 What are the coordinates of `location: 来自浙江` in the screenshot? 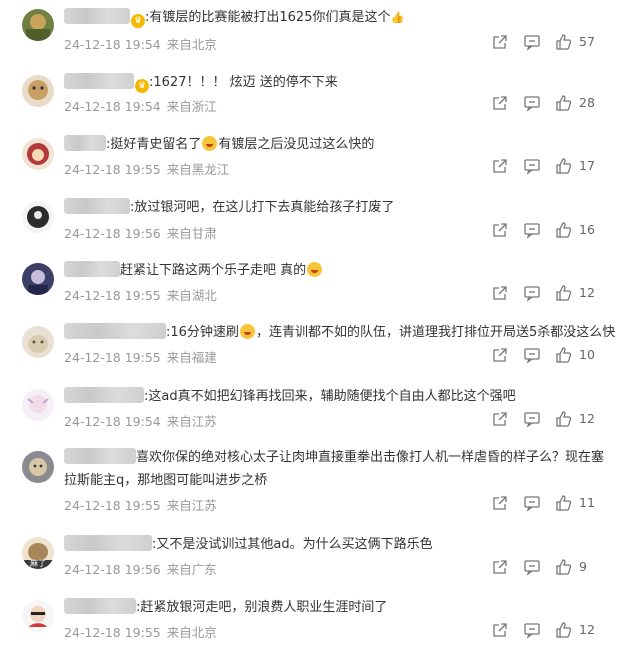 It's located at (191, 106).